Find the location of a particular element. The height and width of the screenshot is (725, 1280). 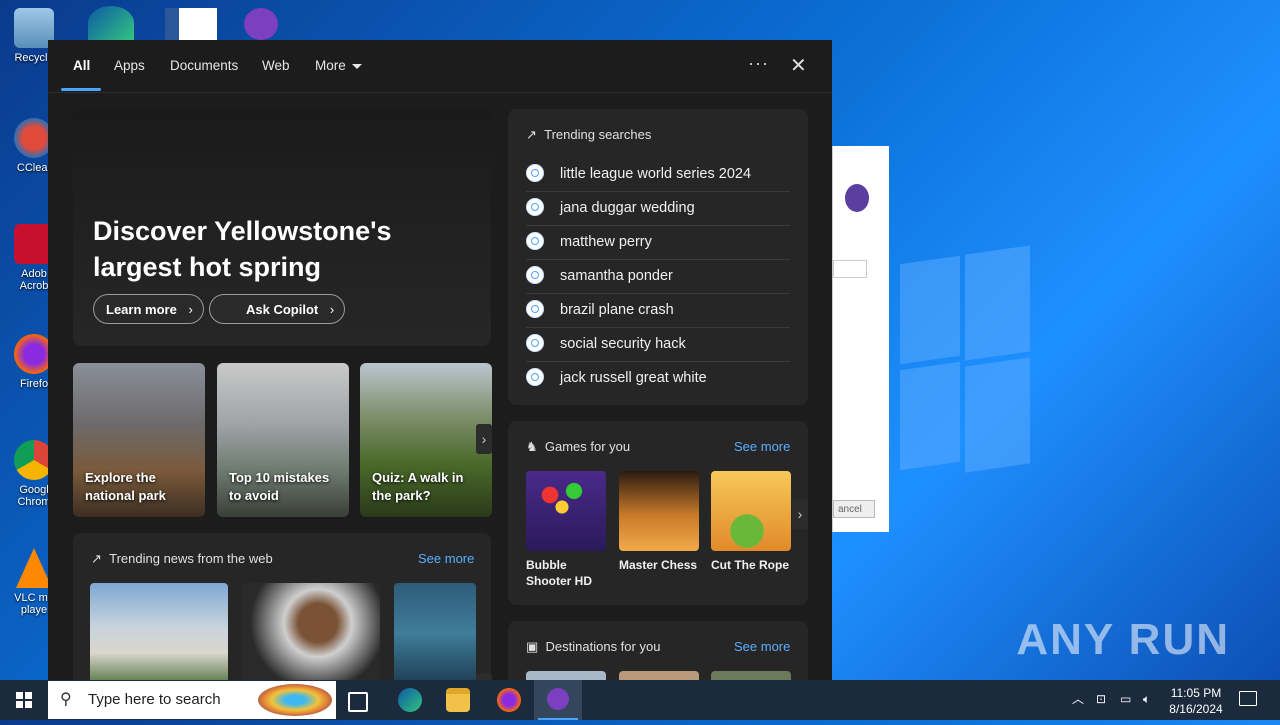

game-bubble-shooter: Bubble Shooter HD is located at coordinates (566, 530).